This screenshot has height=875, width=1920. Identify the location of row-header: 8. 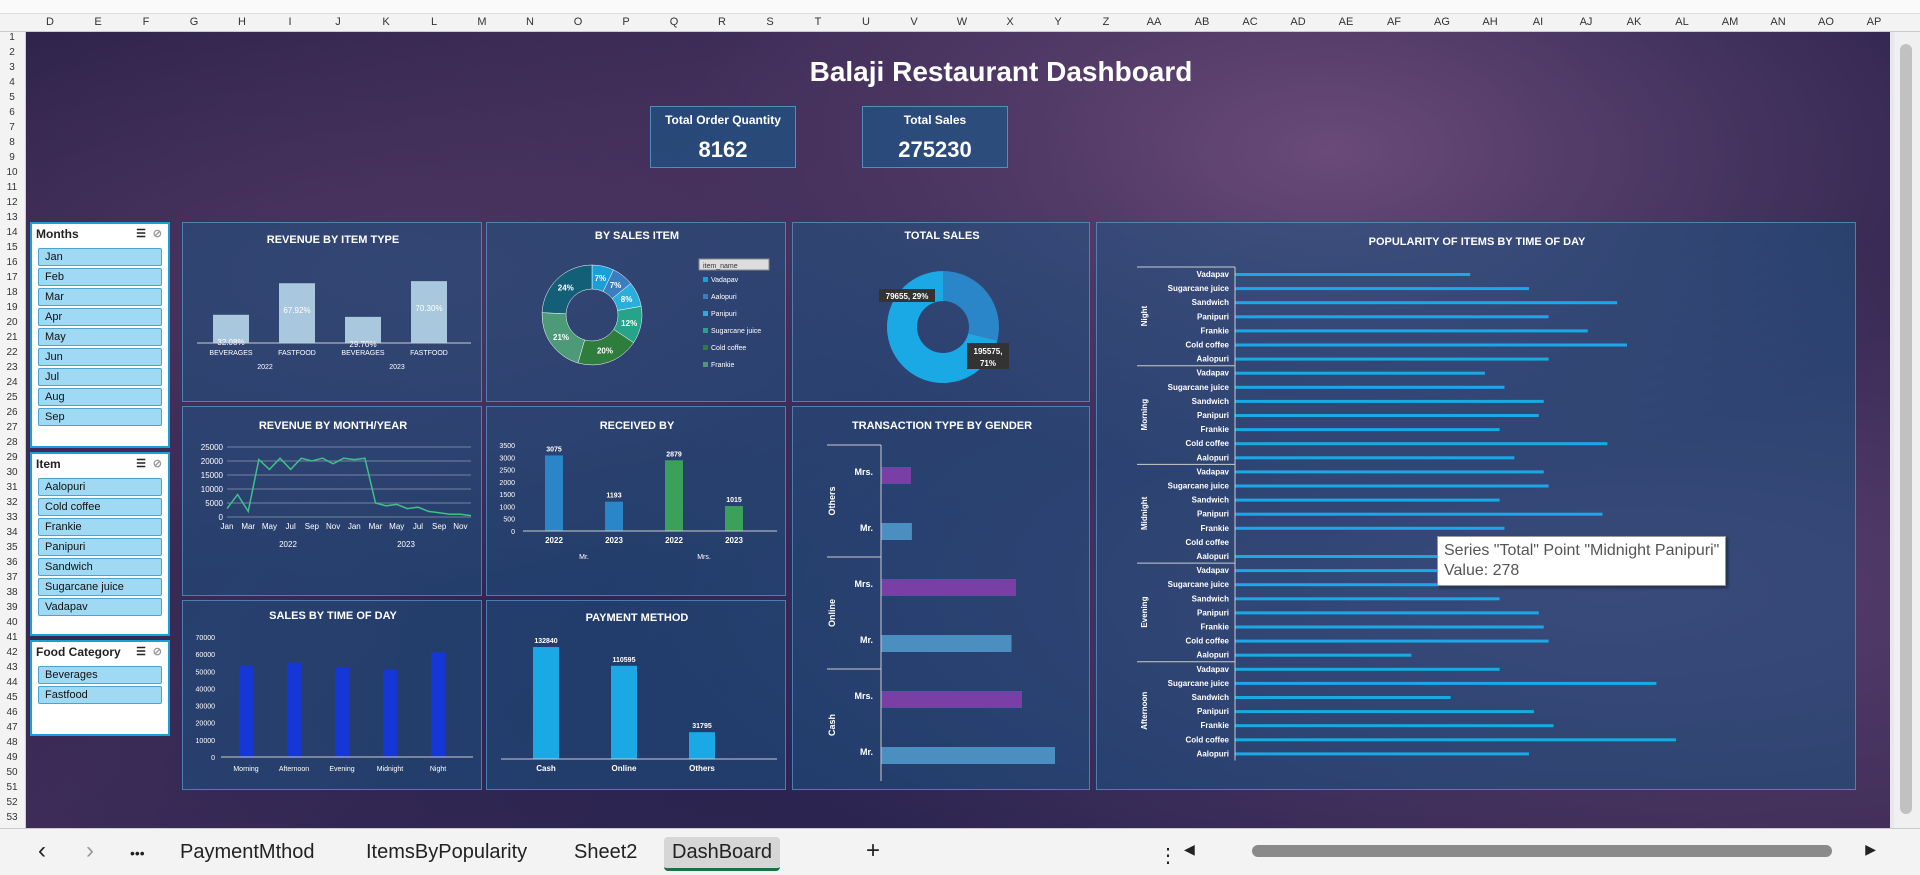
(12, 142).